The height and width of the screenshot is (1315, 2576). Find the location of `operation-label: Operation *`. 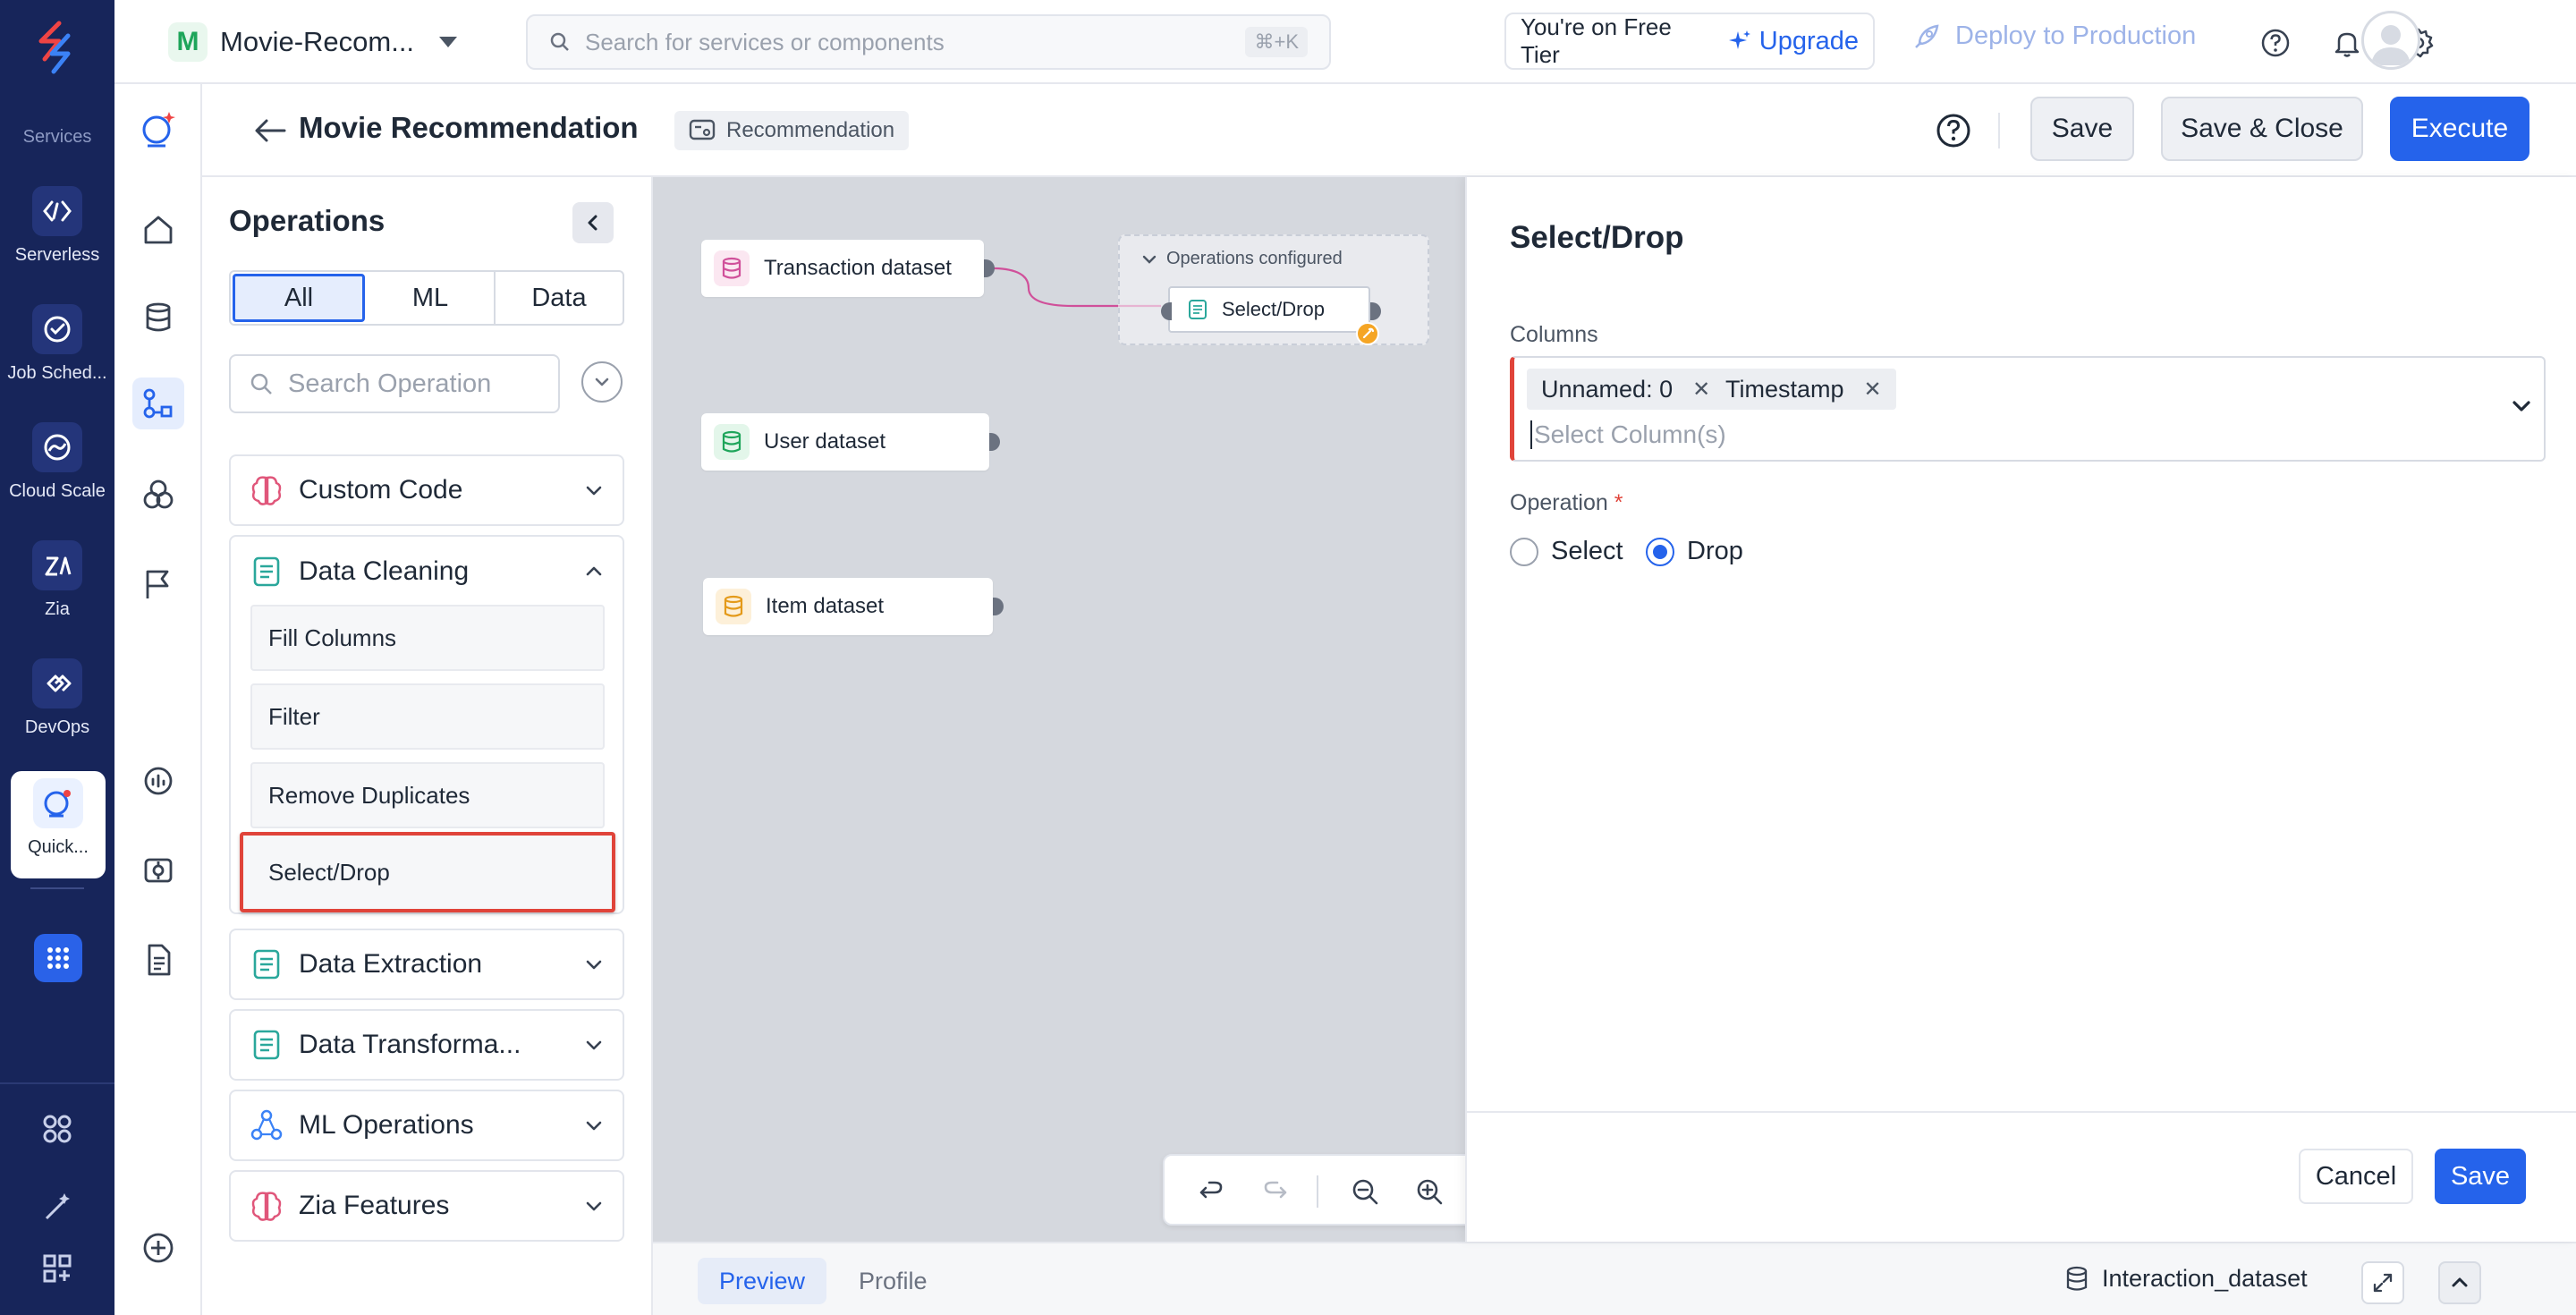

operation-label: Operation * is located at coordinates (1566, 503).